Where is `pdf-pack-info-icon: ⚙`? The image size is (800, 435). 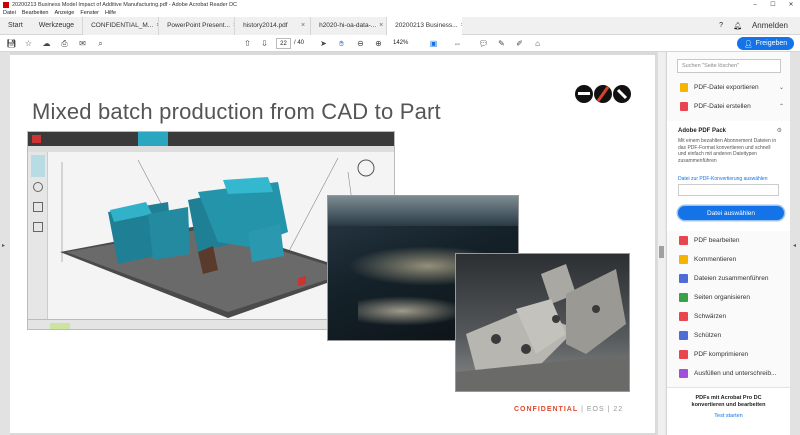 pdf-pack-info-icon: ⚙ is located at coordinates (779, 130).